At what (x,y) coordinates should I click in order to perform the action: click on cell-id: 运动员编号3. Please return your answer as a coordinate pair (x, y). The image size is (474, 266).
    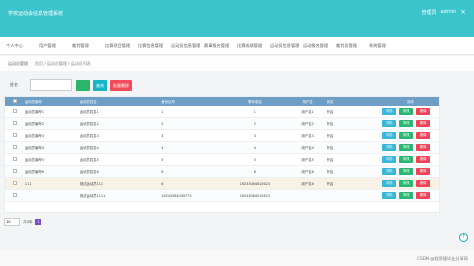
    Looking at the image, I should click on (34, 136).